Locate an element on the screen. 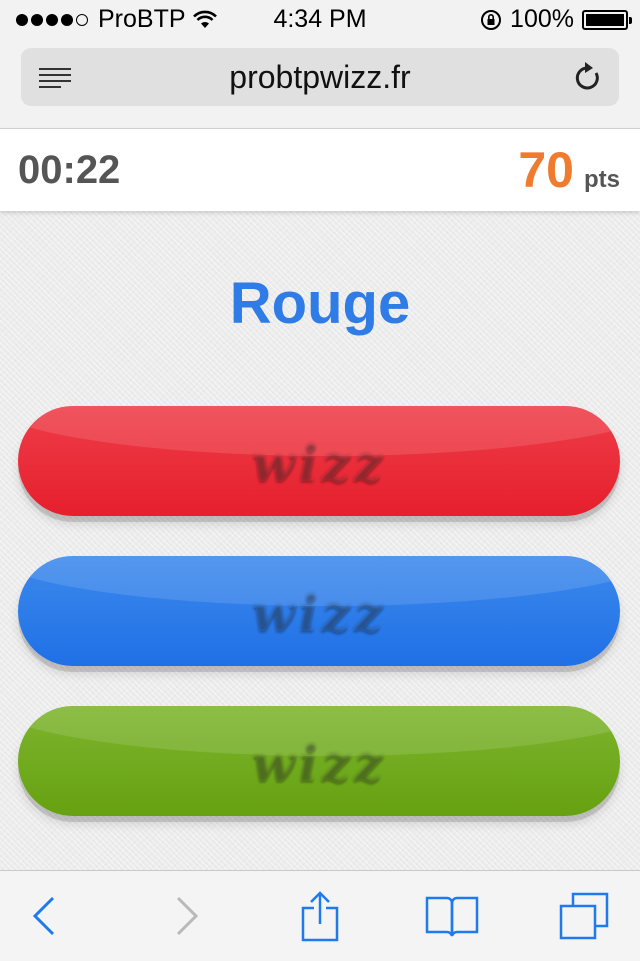 The width and height of the screenshot is (640, 961). tabs-icon is located at coordinates (584, 916).